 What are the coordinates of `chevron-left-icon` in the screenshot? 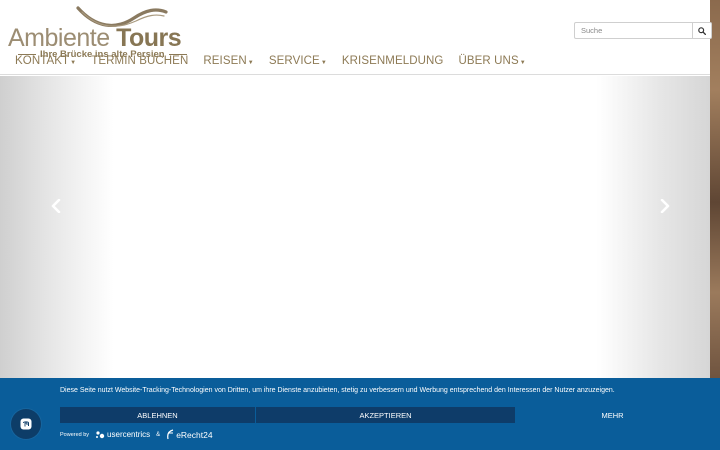 It's located at (56, 206).